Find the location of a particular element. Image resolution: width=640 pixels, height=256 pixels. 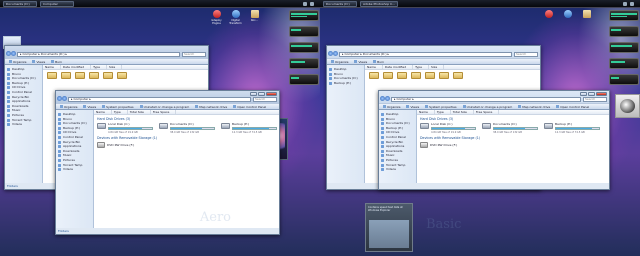

drive-item: Documents (D:) 38.0 GB free of 132 GB is located at coordinates (510, 128).